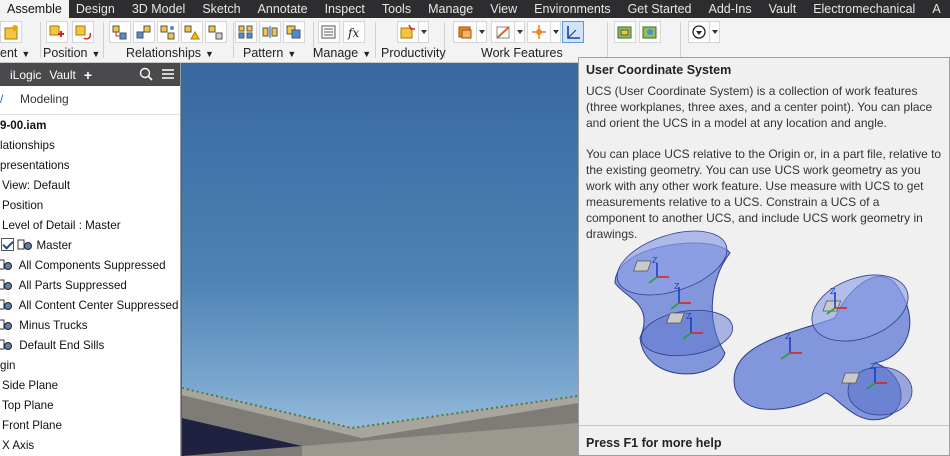  I want to click on pattern-panel-label: Pattern ▼, so click(269, 53).